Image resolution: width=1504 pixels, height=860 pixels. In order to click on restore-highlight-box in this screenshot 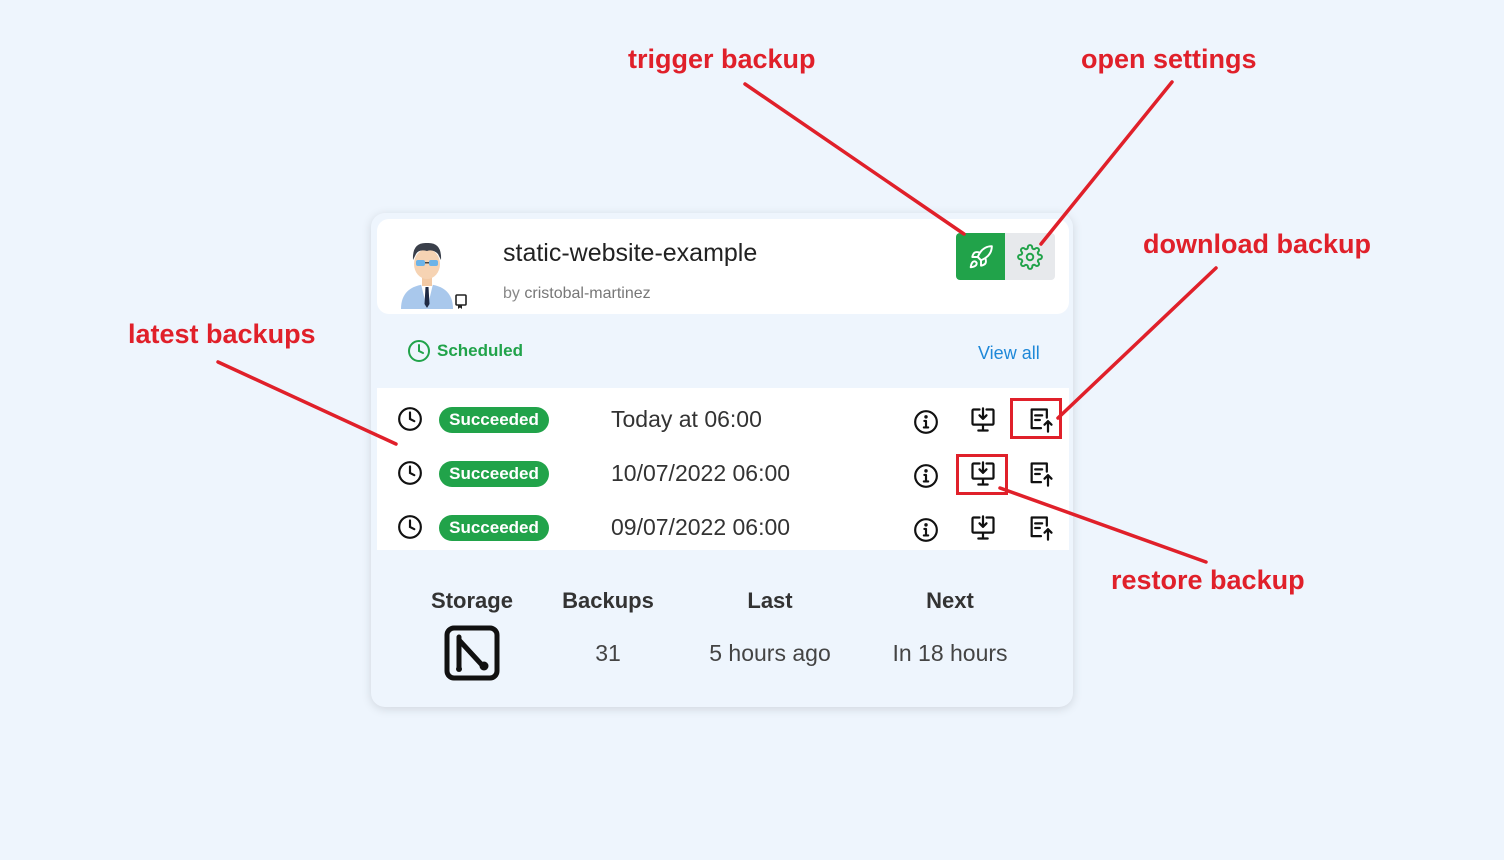, I will do `click(982, 474)`.